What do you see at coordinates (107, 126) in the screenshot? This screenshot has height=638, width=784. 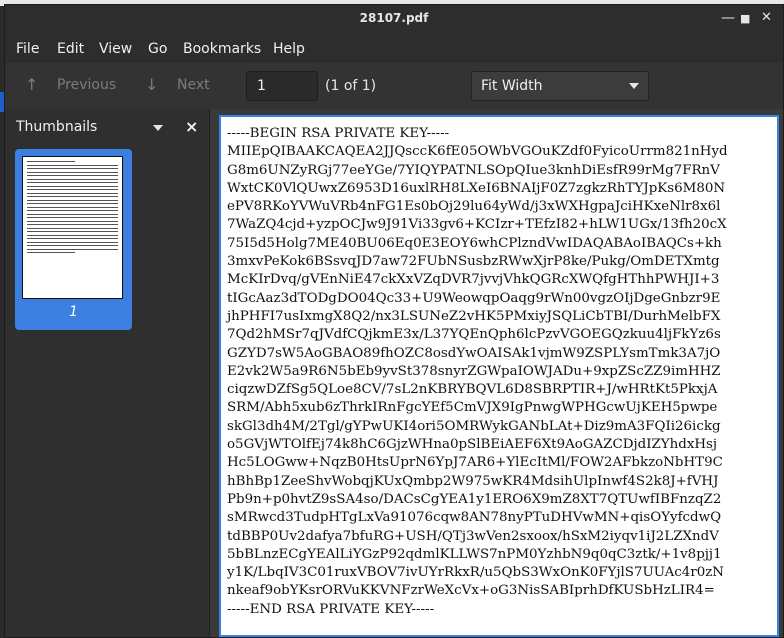 I see `sidebar-header: Thumbnails ×` at bounding box center [107, 126].